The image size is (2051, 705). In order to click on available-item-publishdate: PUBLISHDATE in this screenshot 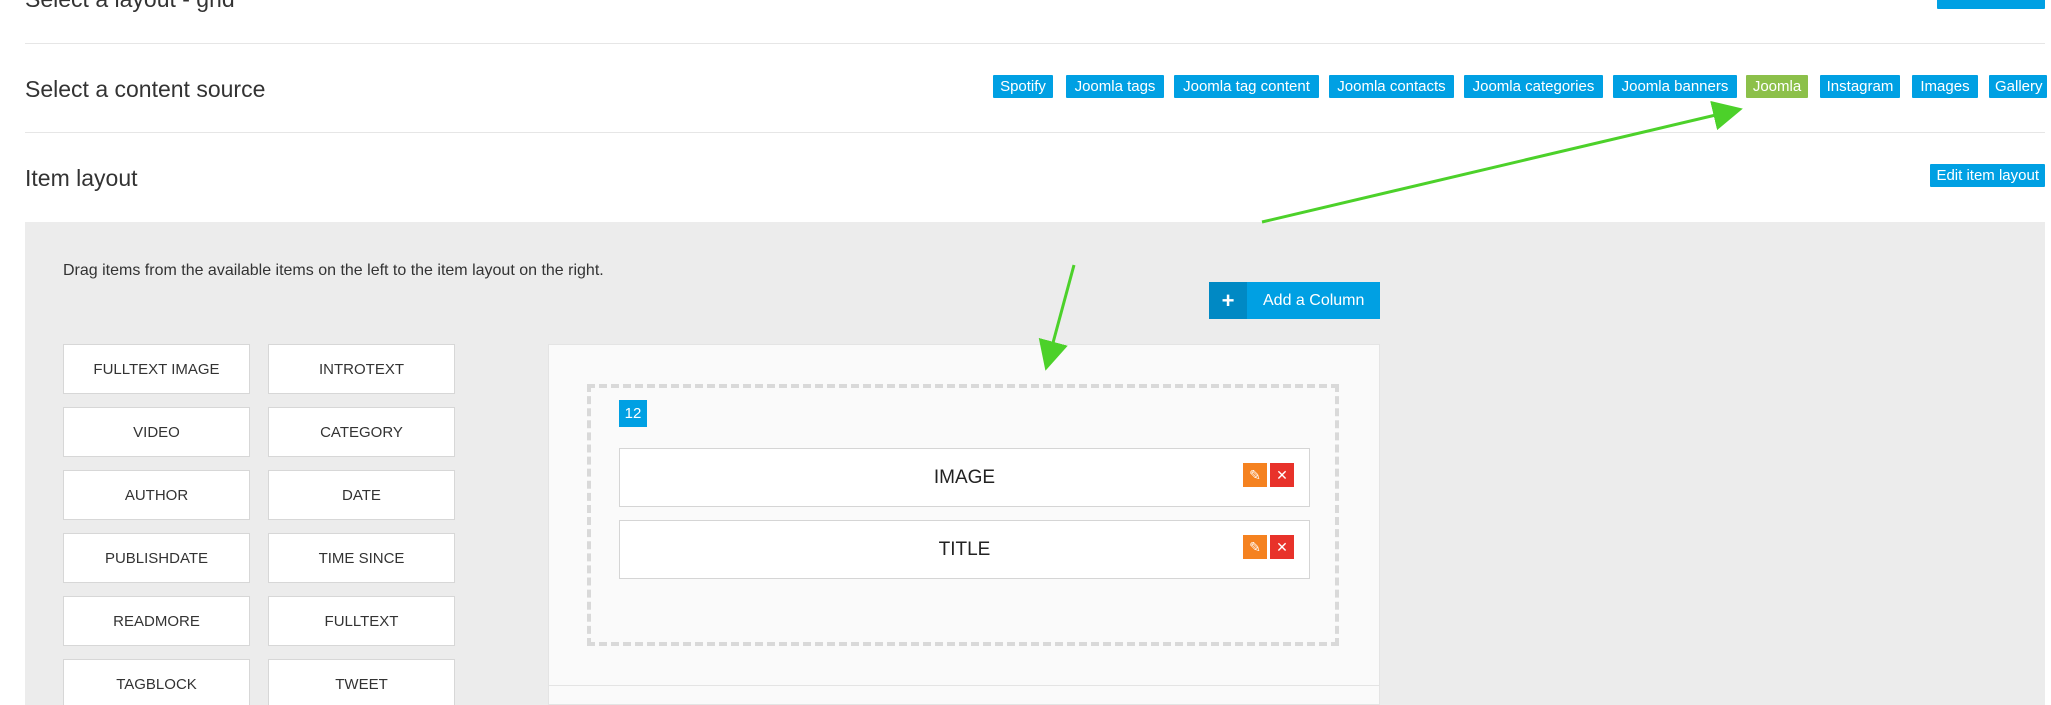, I will do `click(156, 558)`.